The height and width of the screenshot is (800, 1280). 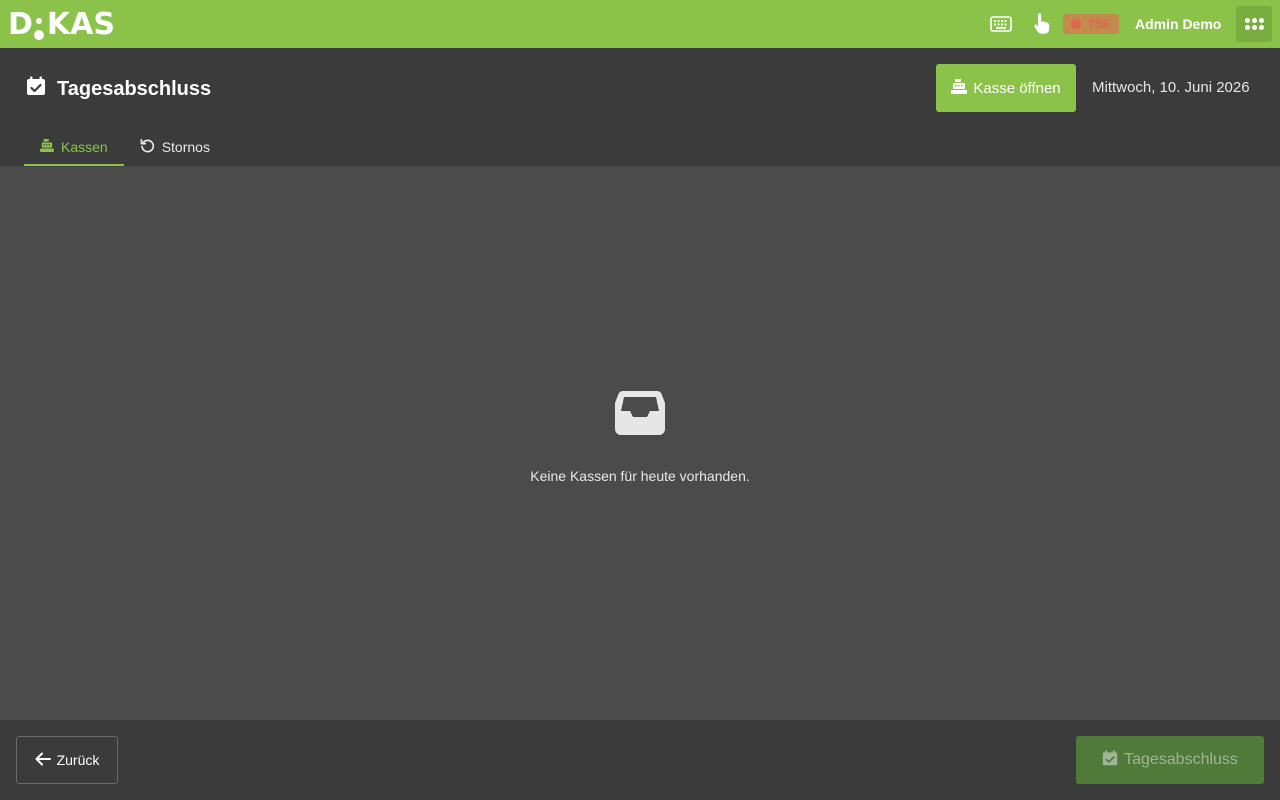 I want to click on back-button: Zurück, so click(x=67, y=760).